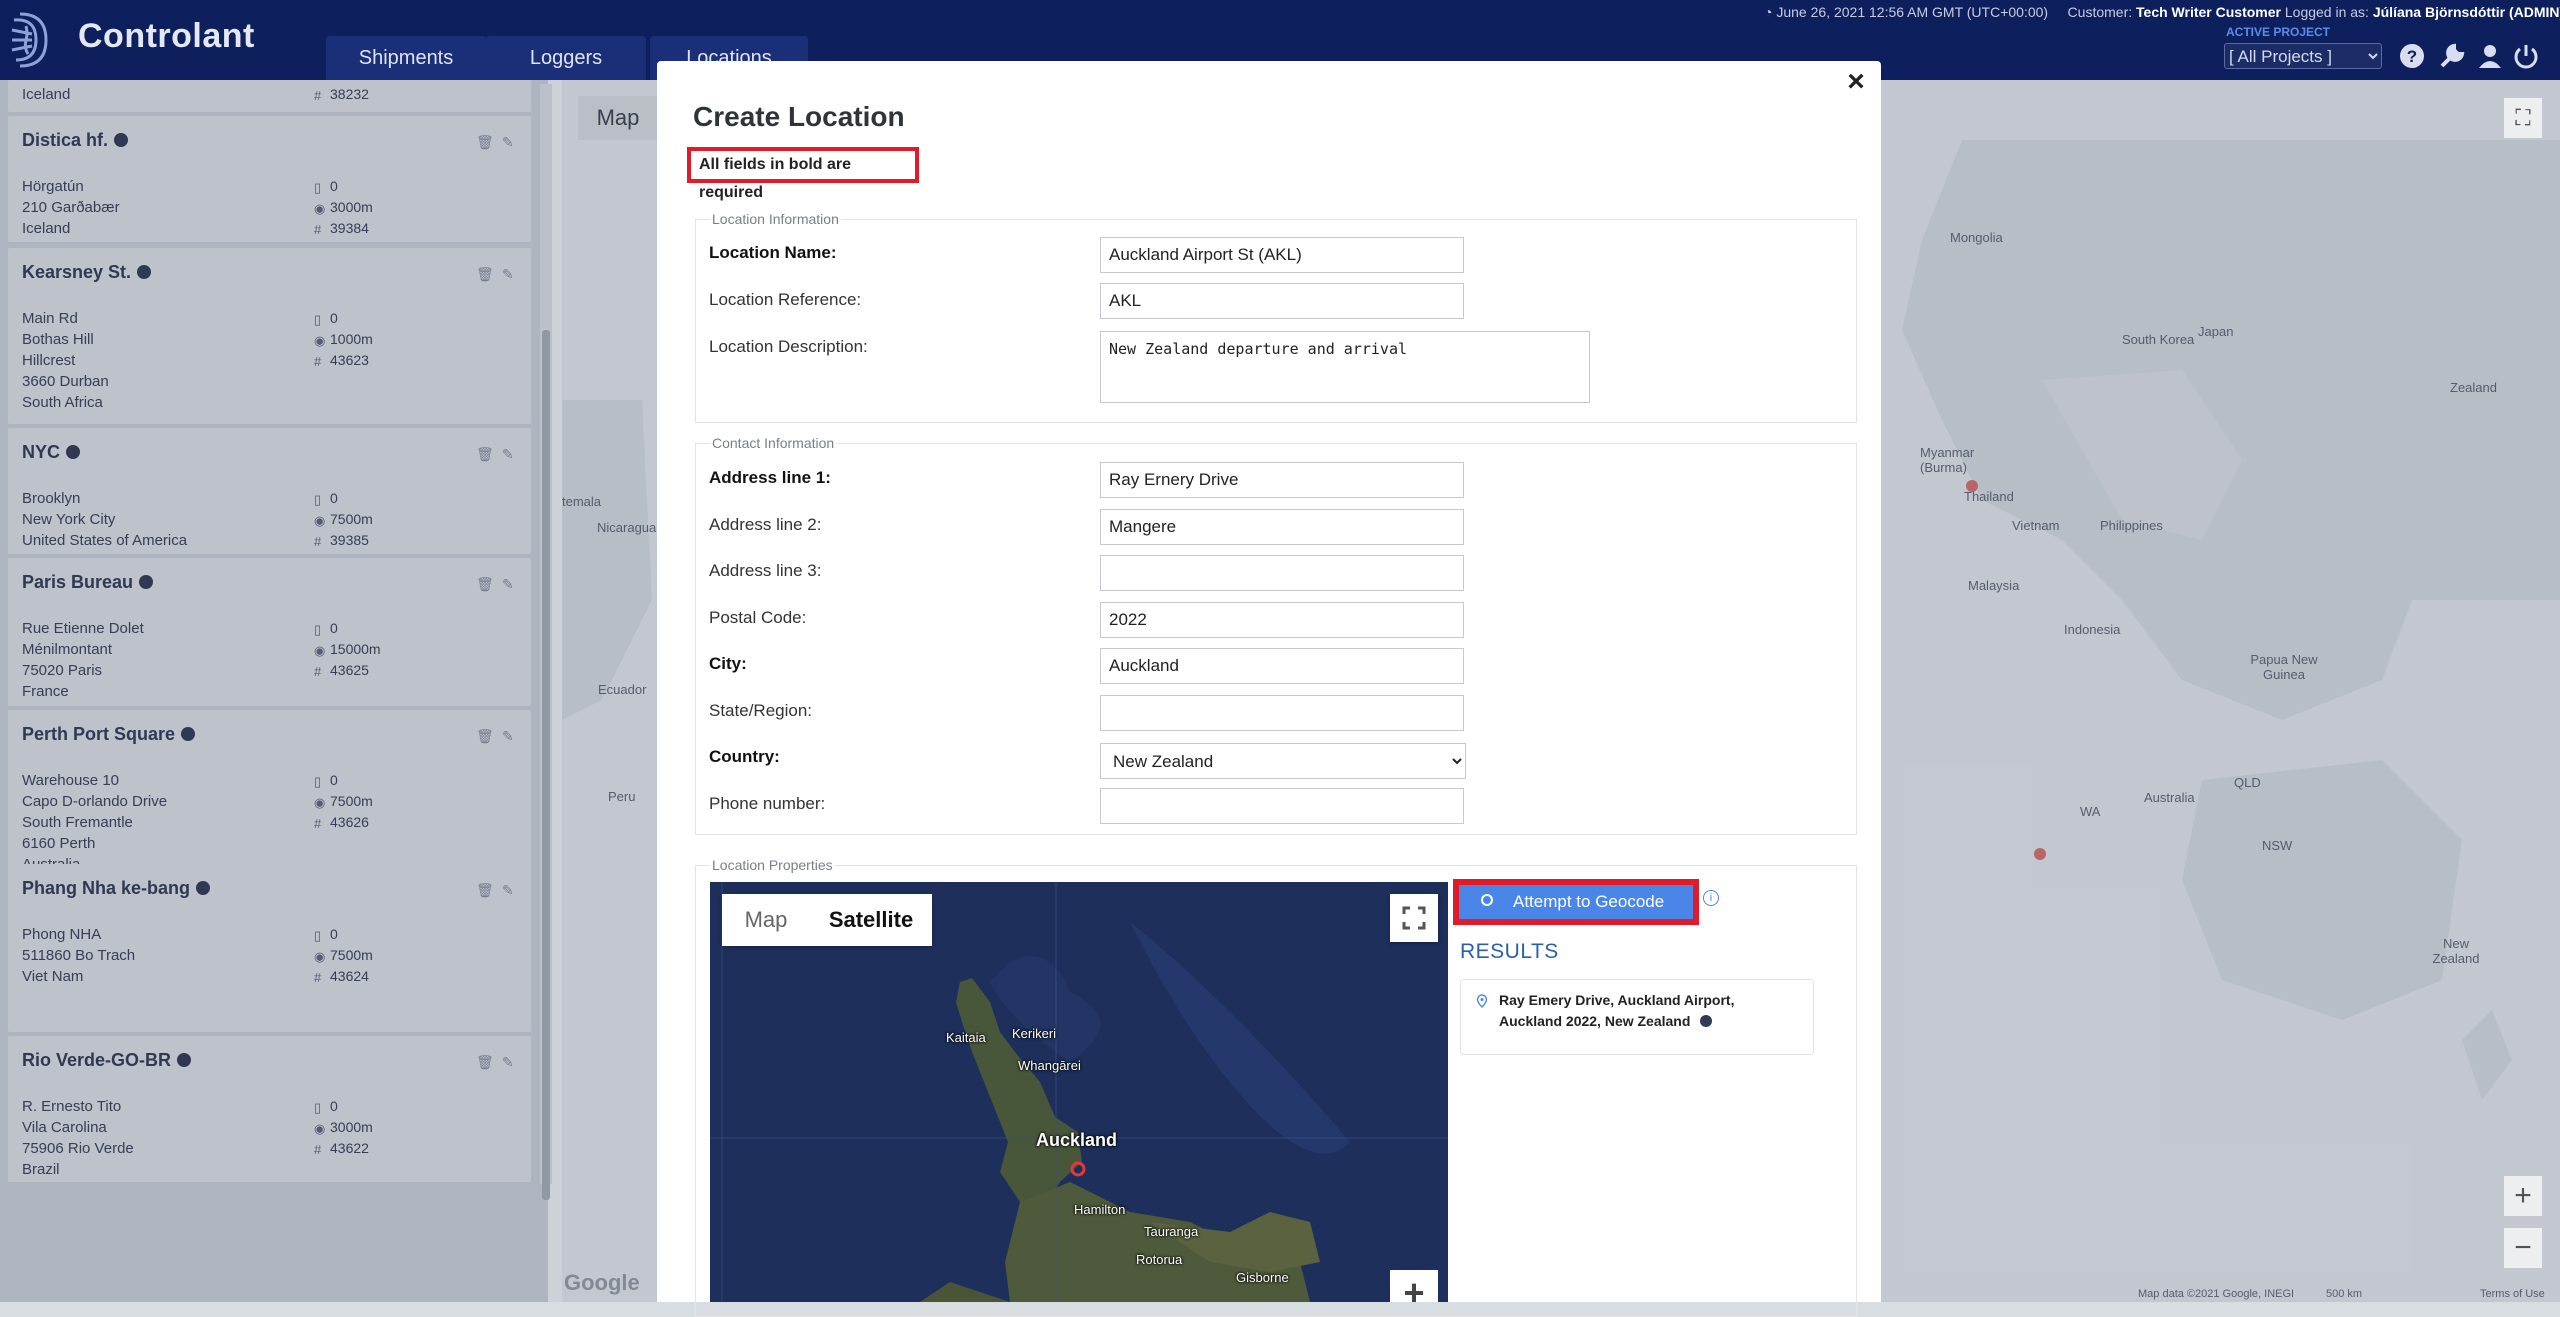 This screenshot has width=2560, height=1317. Describe the element at coordinates (765, 570) in the screenshot. I see `address-line-3-label: Address line 3:` at that location.